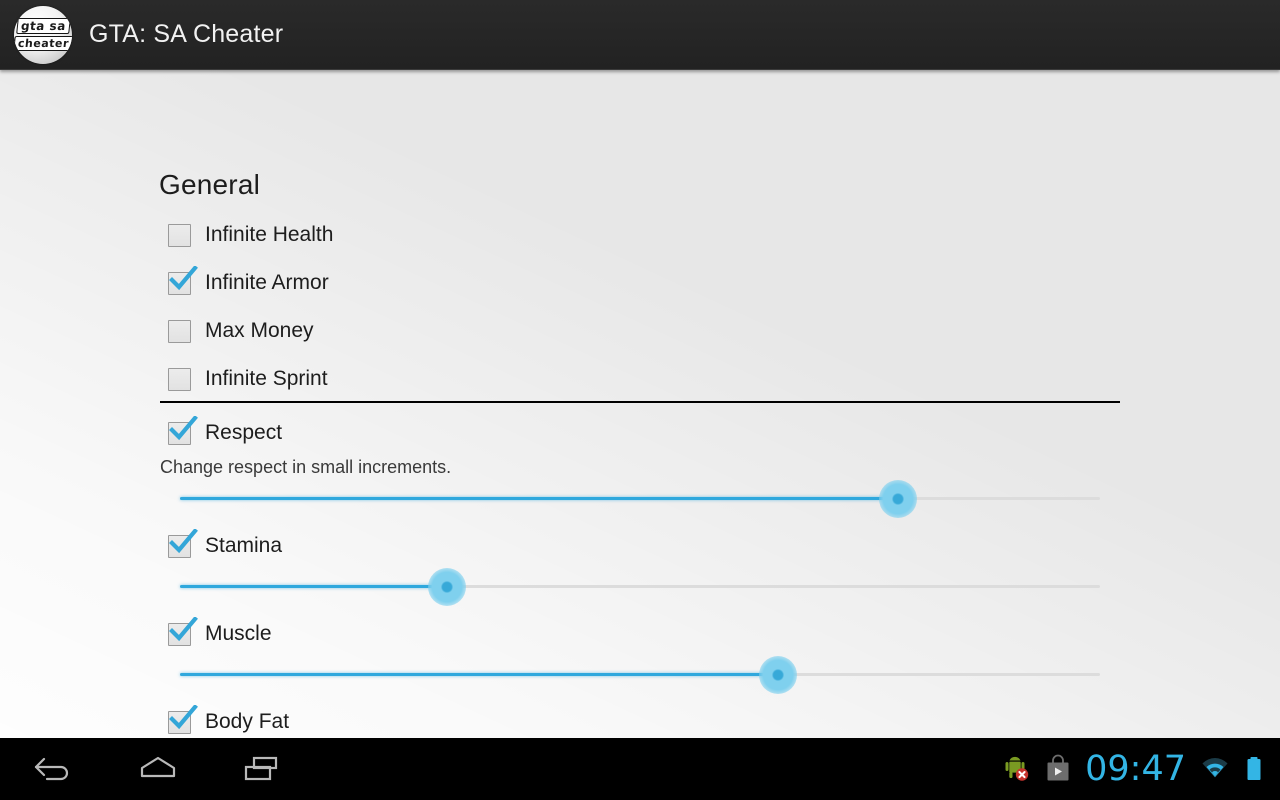 This screenshot has width=1280, height=800. Describe the element at coordinates (43, 43) in the screenshot. I see `app-logo-line-2: cheater` at that location.